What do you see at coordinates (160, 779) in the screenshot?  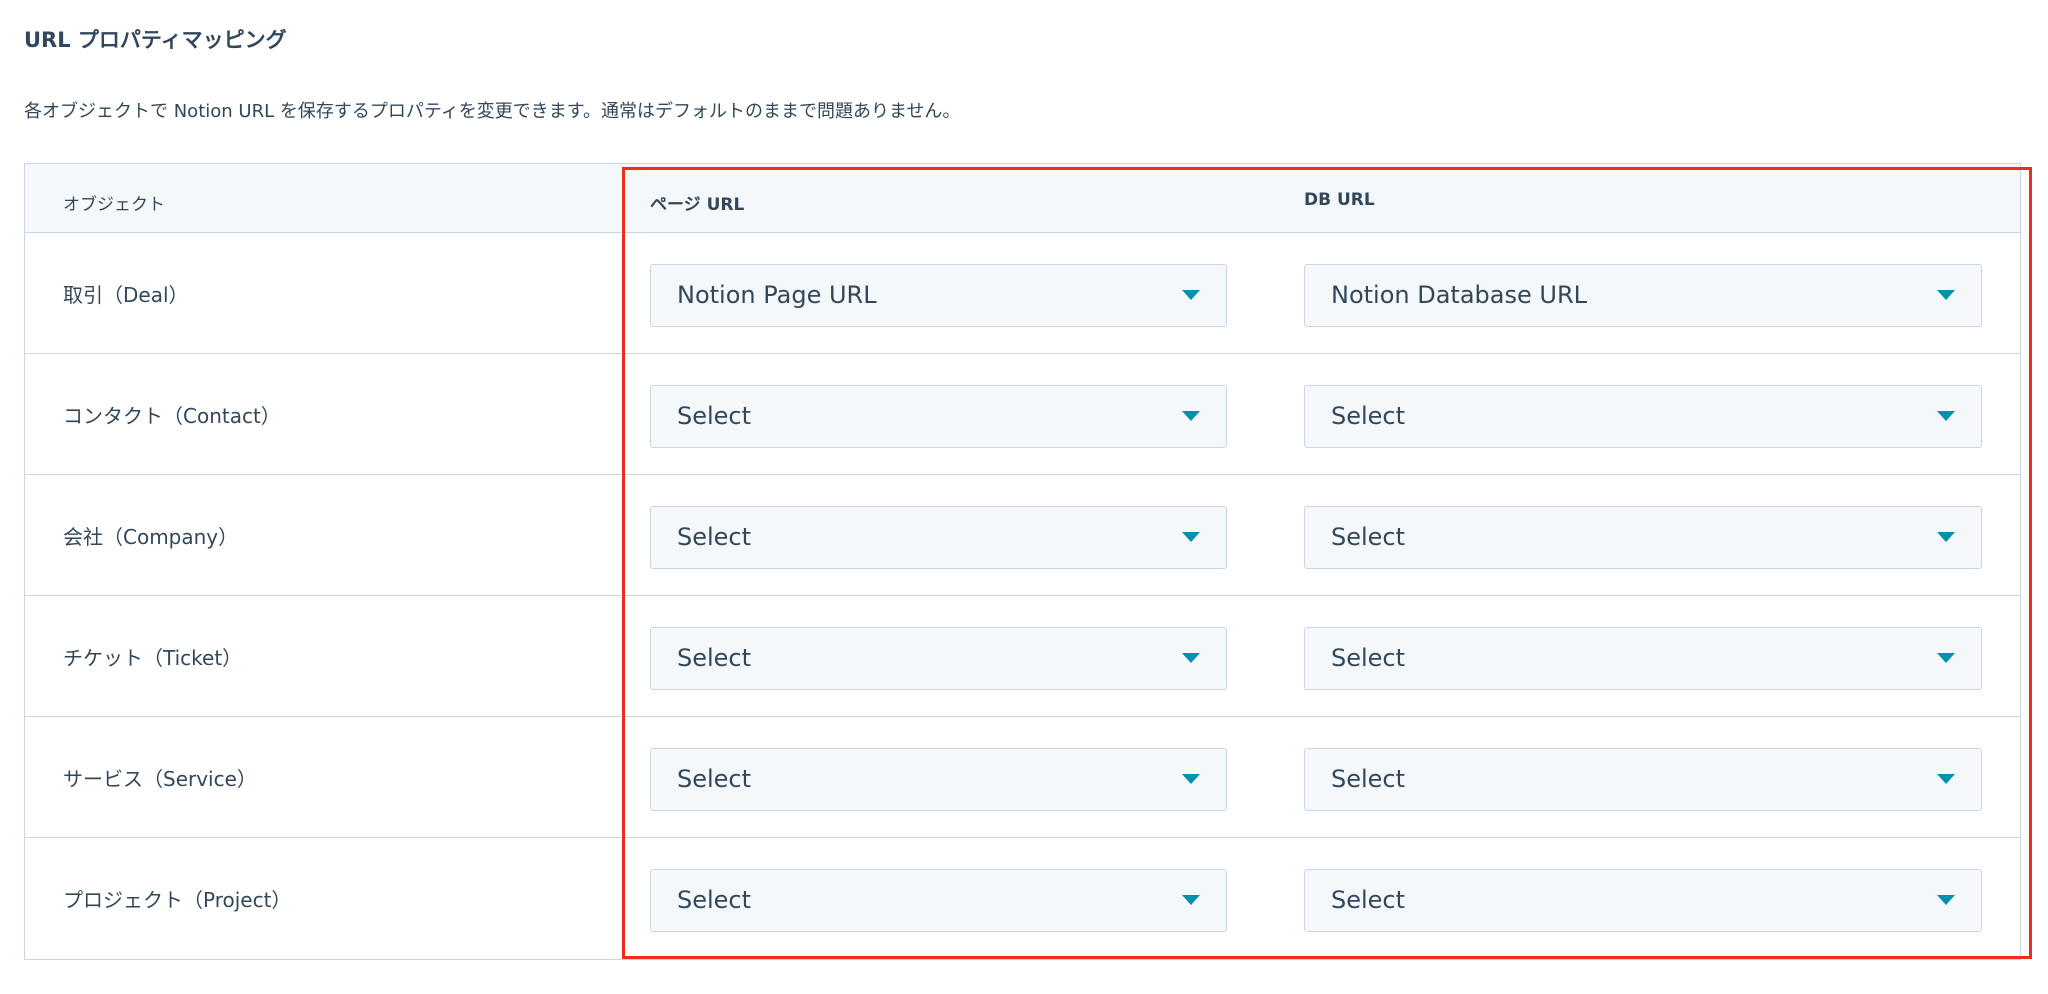 I see `object-label: サービス（Service）` at bounding box center [160, 779].